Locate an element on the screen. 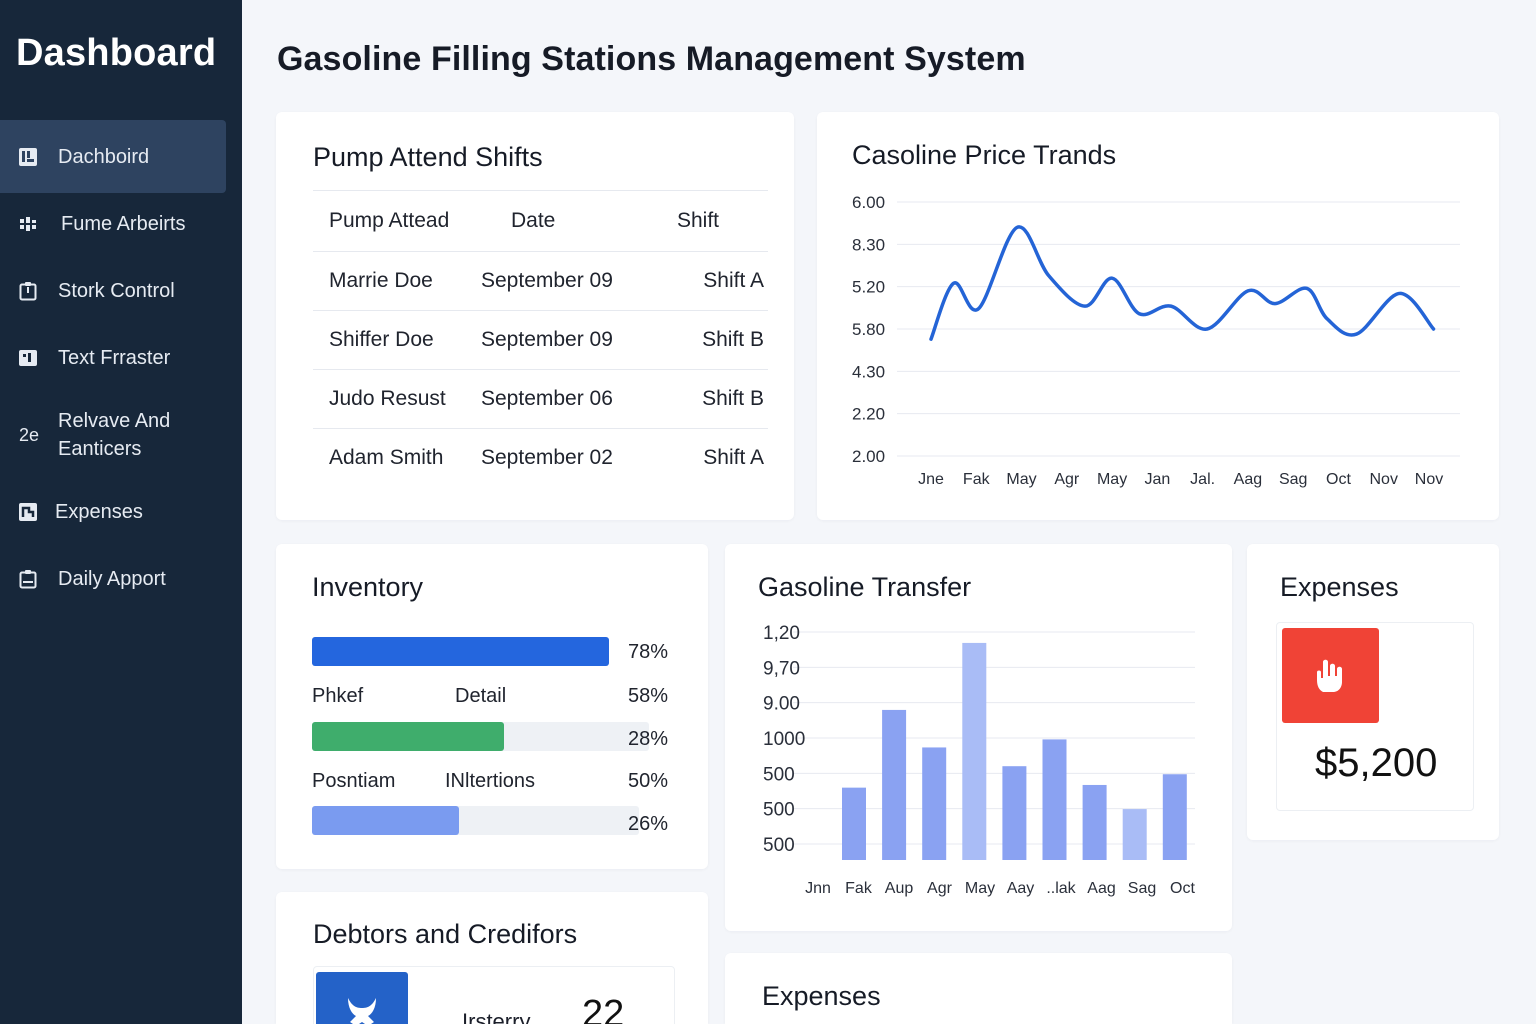 This screenshot has width=1536, height=1024. inventory-percent: 50% is located at coordinates (647, 781).